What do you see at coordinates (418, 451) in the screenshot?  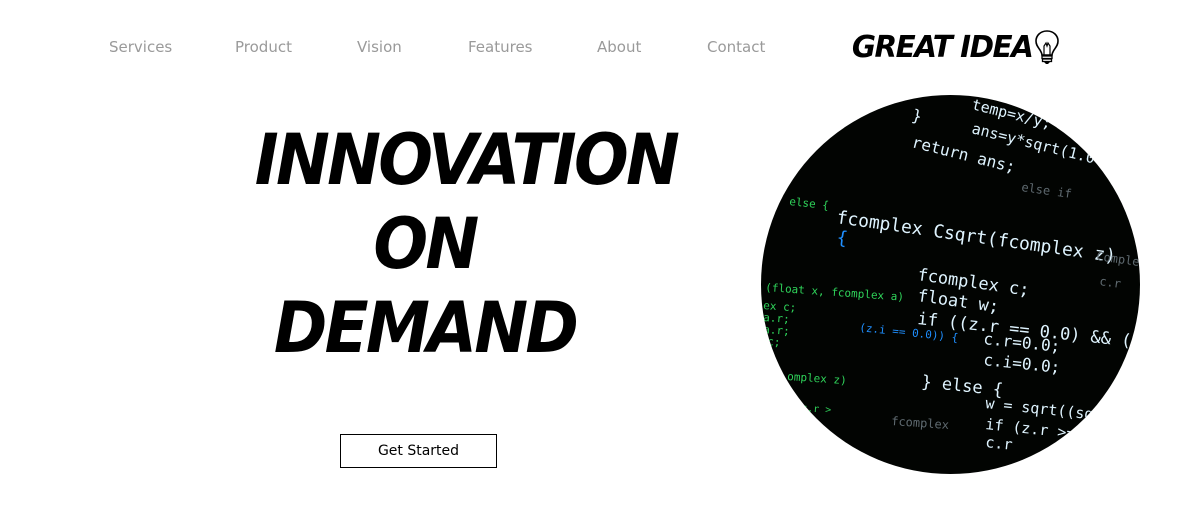 I see `get-started-button: Get Started` at bounding box center [418, 451].